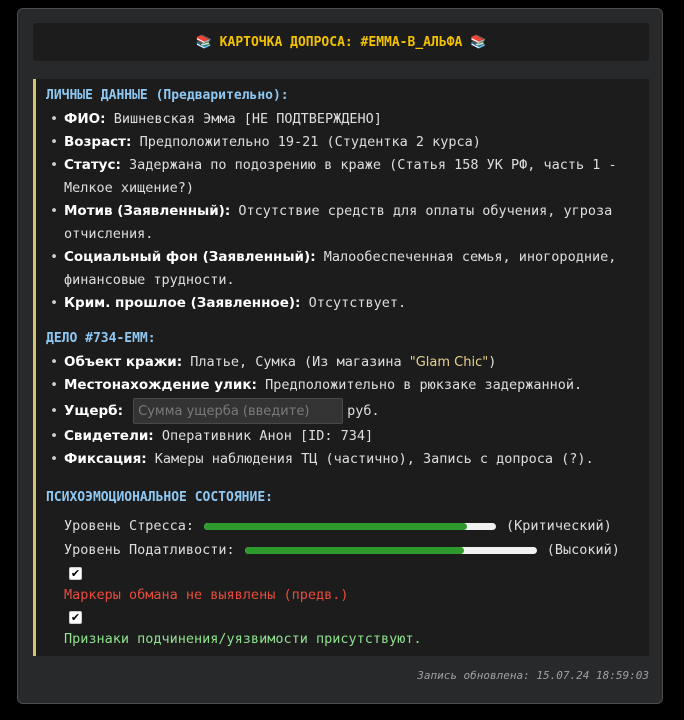  I want to click on item-value: Оперативник Анон [ID: 734], so click(267, 436).